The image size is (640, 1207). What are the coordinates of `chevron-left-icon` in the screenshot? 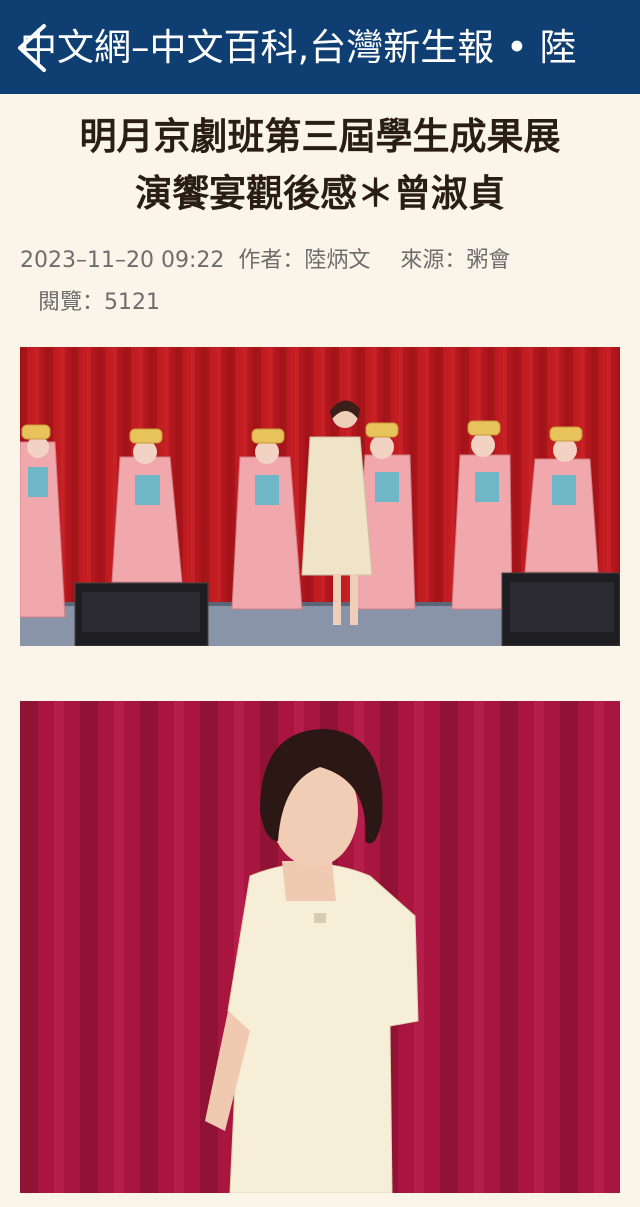 It's located at (32, 48).